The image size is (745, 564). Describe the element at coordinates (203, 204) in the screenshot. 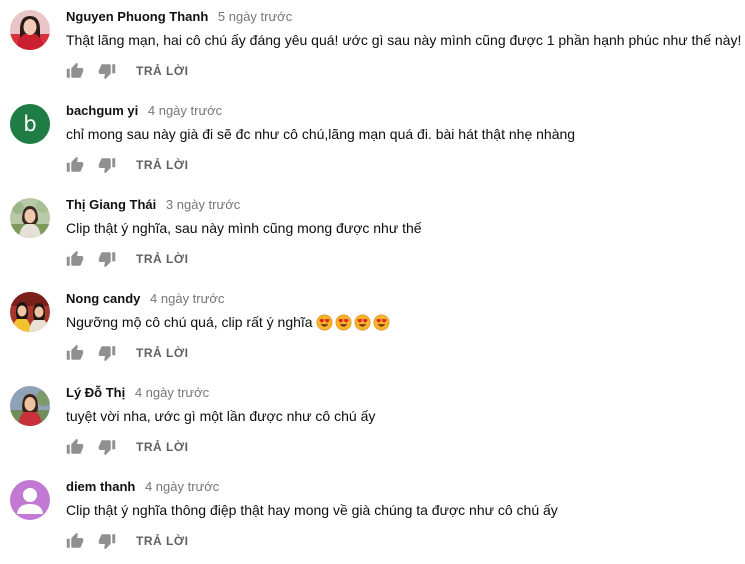

I see `comment-time: 3 ngày trước` at that location.